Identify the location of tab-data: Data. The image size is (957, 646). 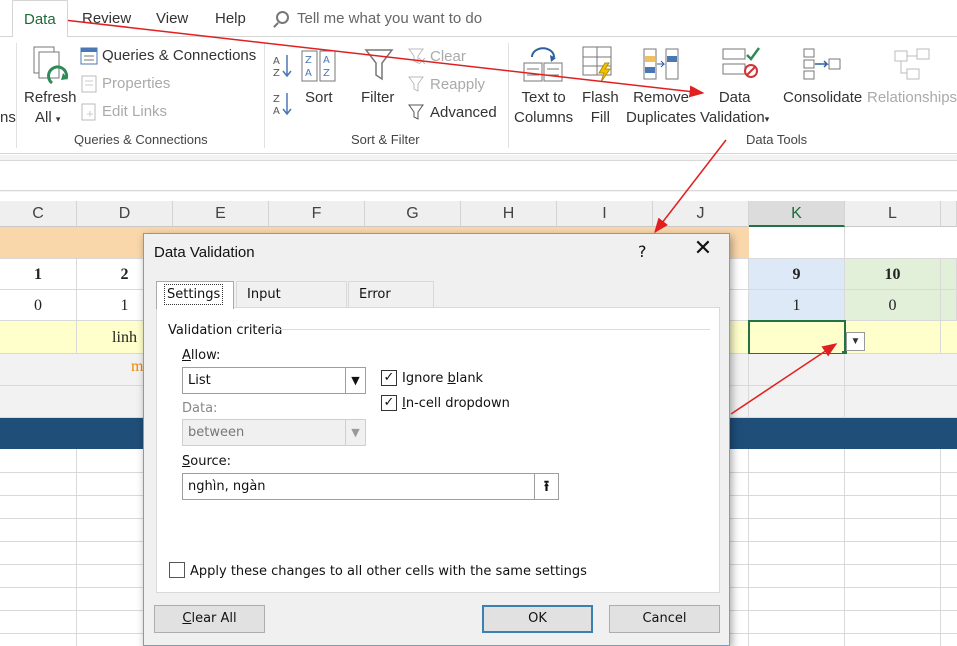
(40, 18).